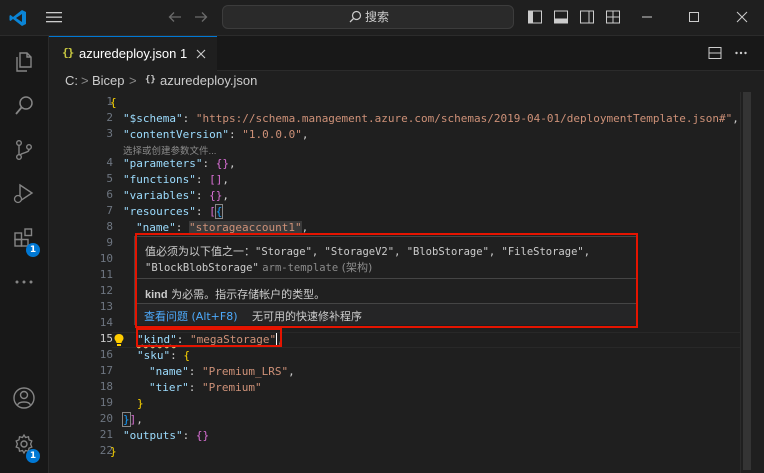 Image resolution: width=764 pixels, height=473 pixels. What do you see at coordinates (406, 53) in the screenshot?
I see `editor-tab-bar: {} azuredeploy.json 1` at bounding box center [406, 53].